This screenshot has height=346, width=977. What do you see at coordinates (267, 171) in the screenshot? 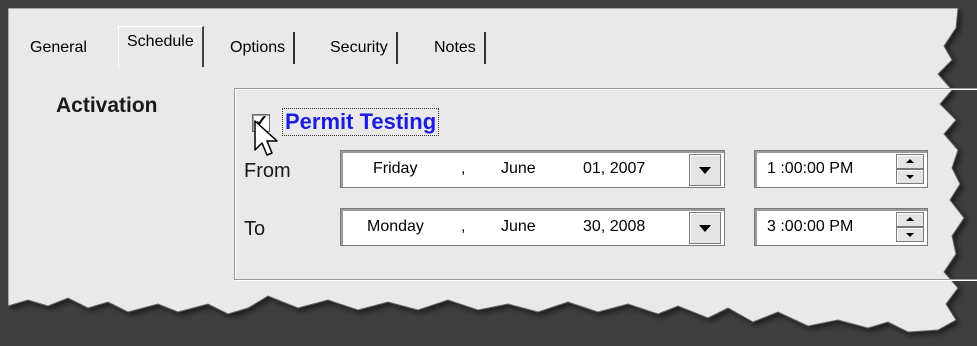
I see `from-label: From` at bounding box center [267, 171].